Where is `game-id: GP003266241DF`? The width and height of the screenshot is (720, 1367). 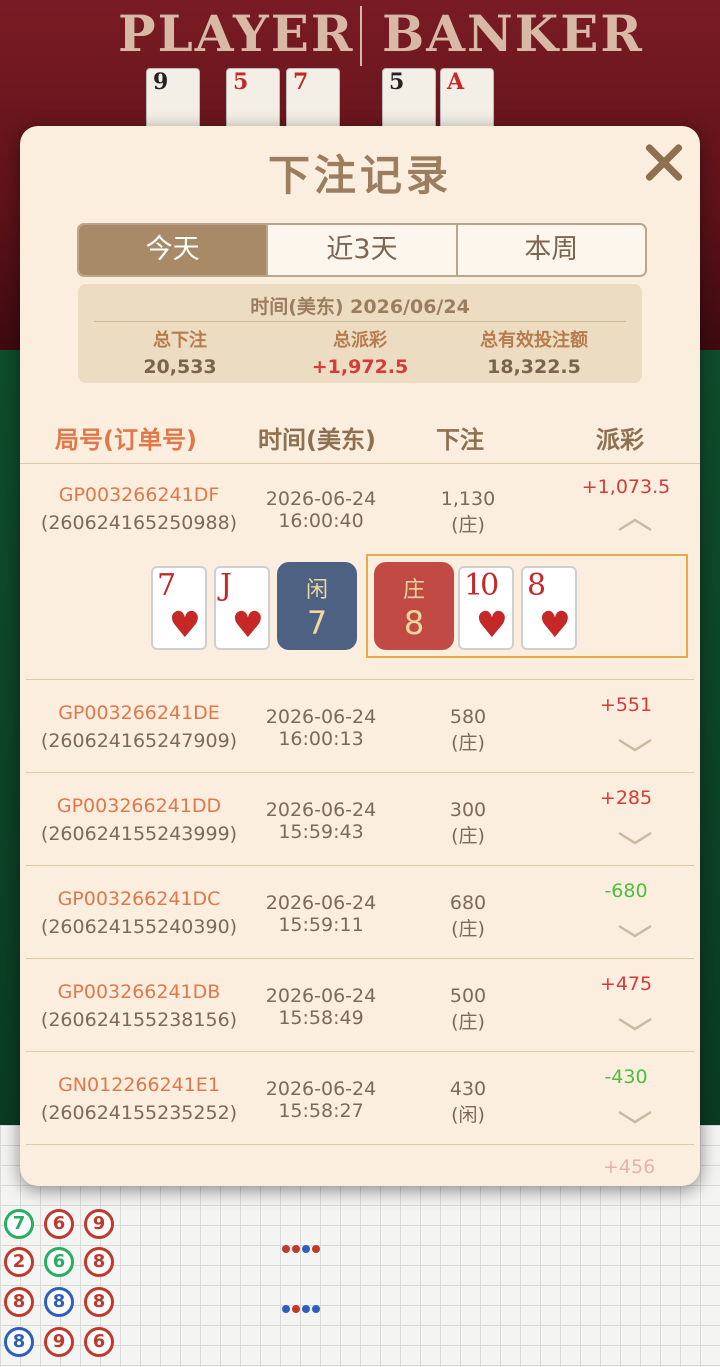 game-id: GP003266241DF is located at coordinates (139, 495).